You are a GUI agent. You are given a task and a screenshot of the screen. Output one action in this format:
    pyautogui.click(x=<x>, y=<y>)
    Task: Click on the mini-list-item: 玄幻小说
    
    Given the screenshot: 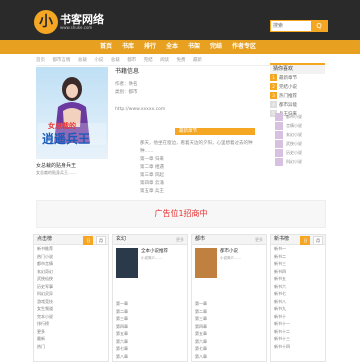 What is the action you would take?
    pyautogui.click(x=300, y=134)
    